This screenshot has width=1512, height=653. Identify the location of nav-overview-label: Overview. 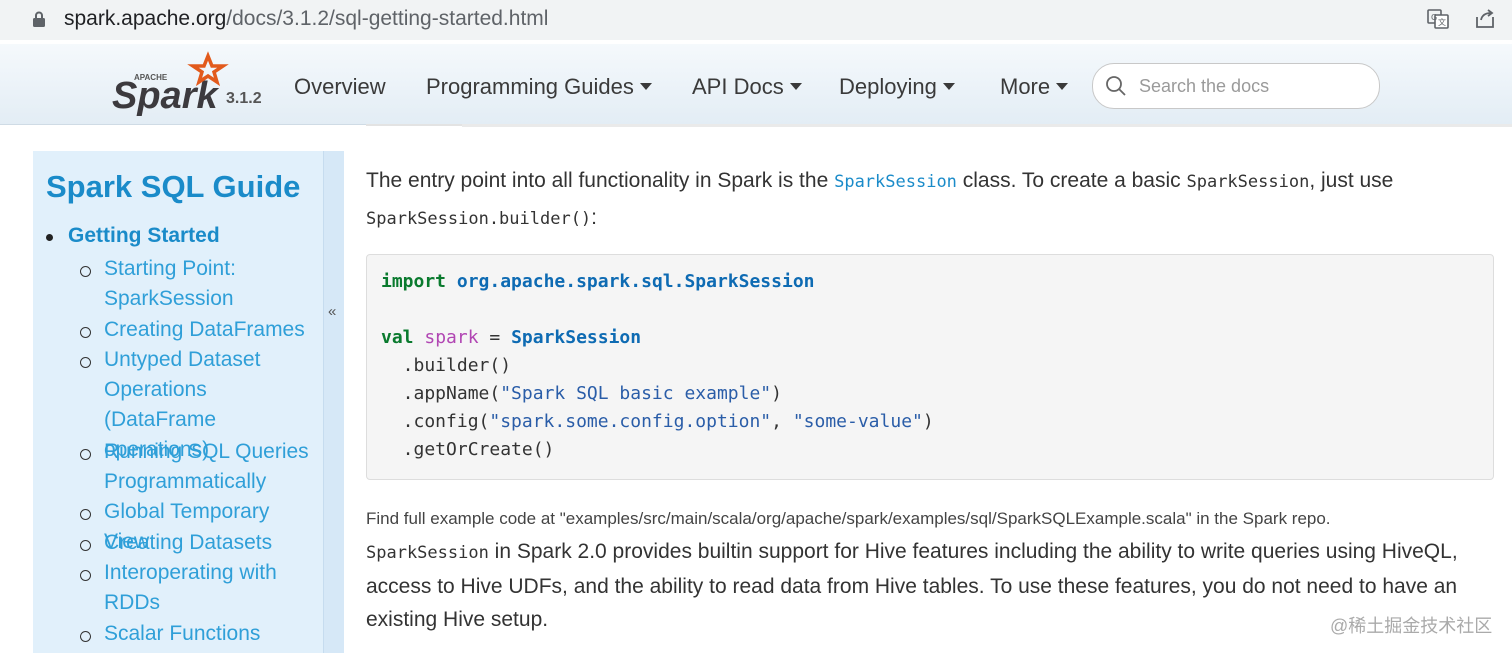
(340, 86).